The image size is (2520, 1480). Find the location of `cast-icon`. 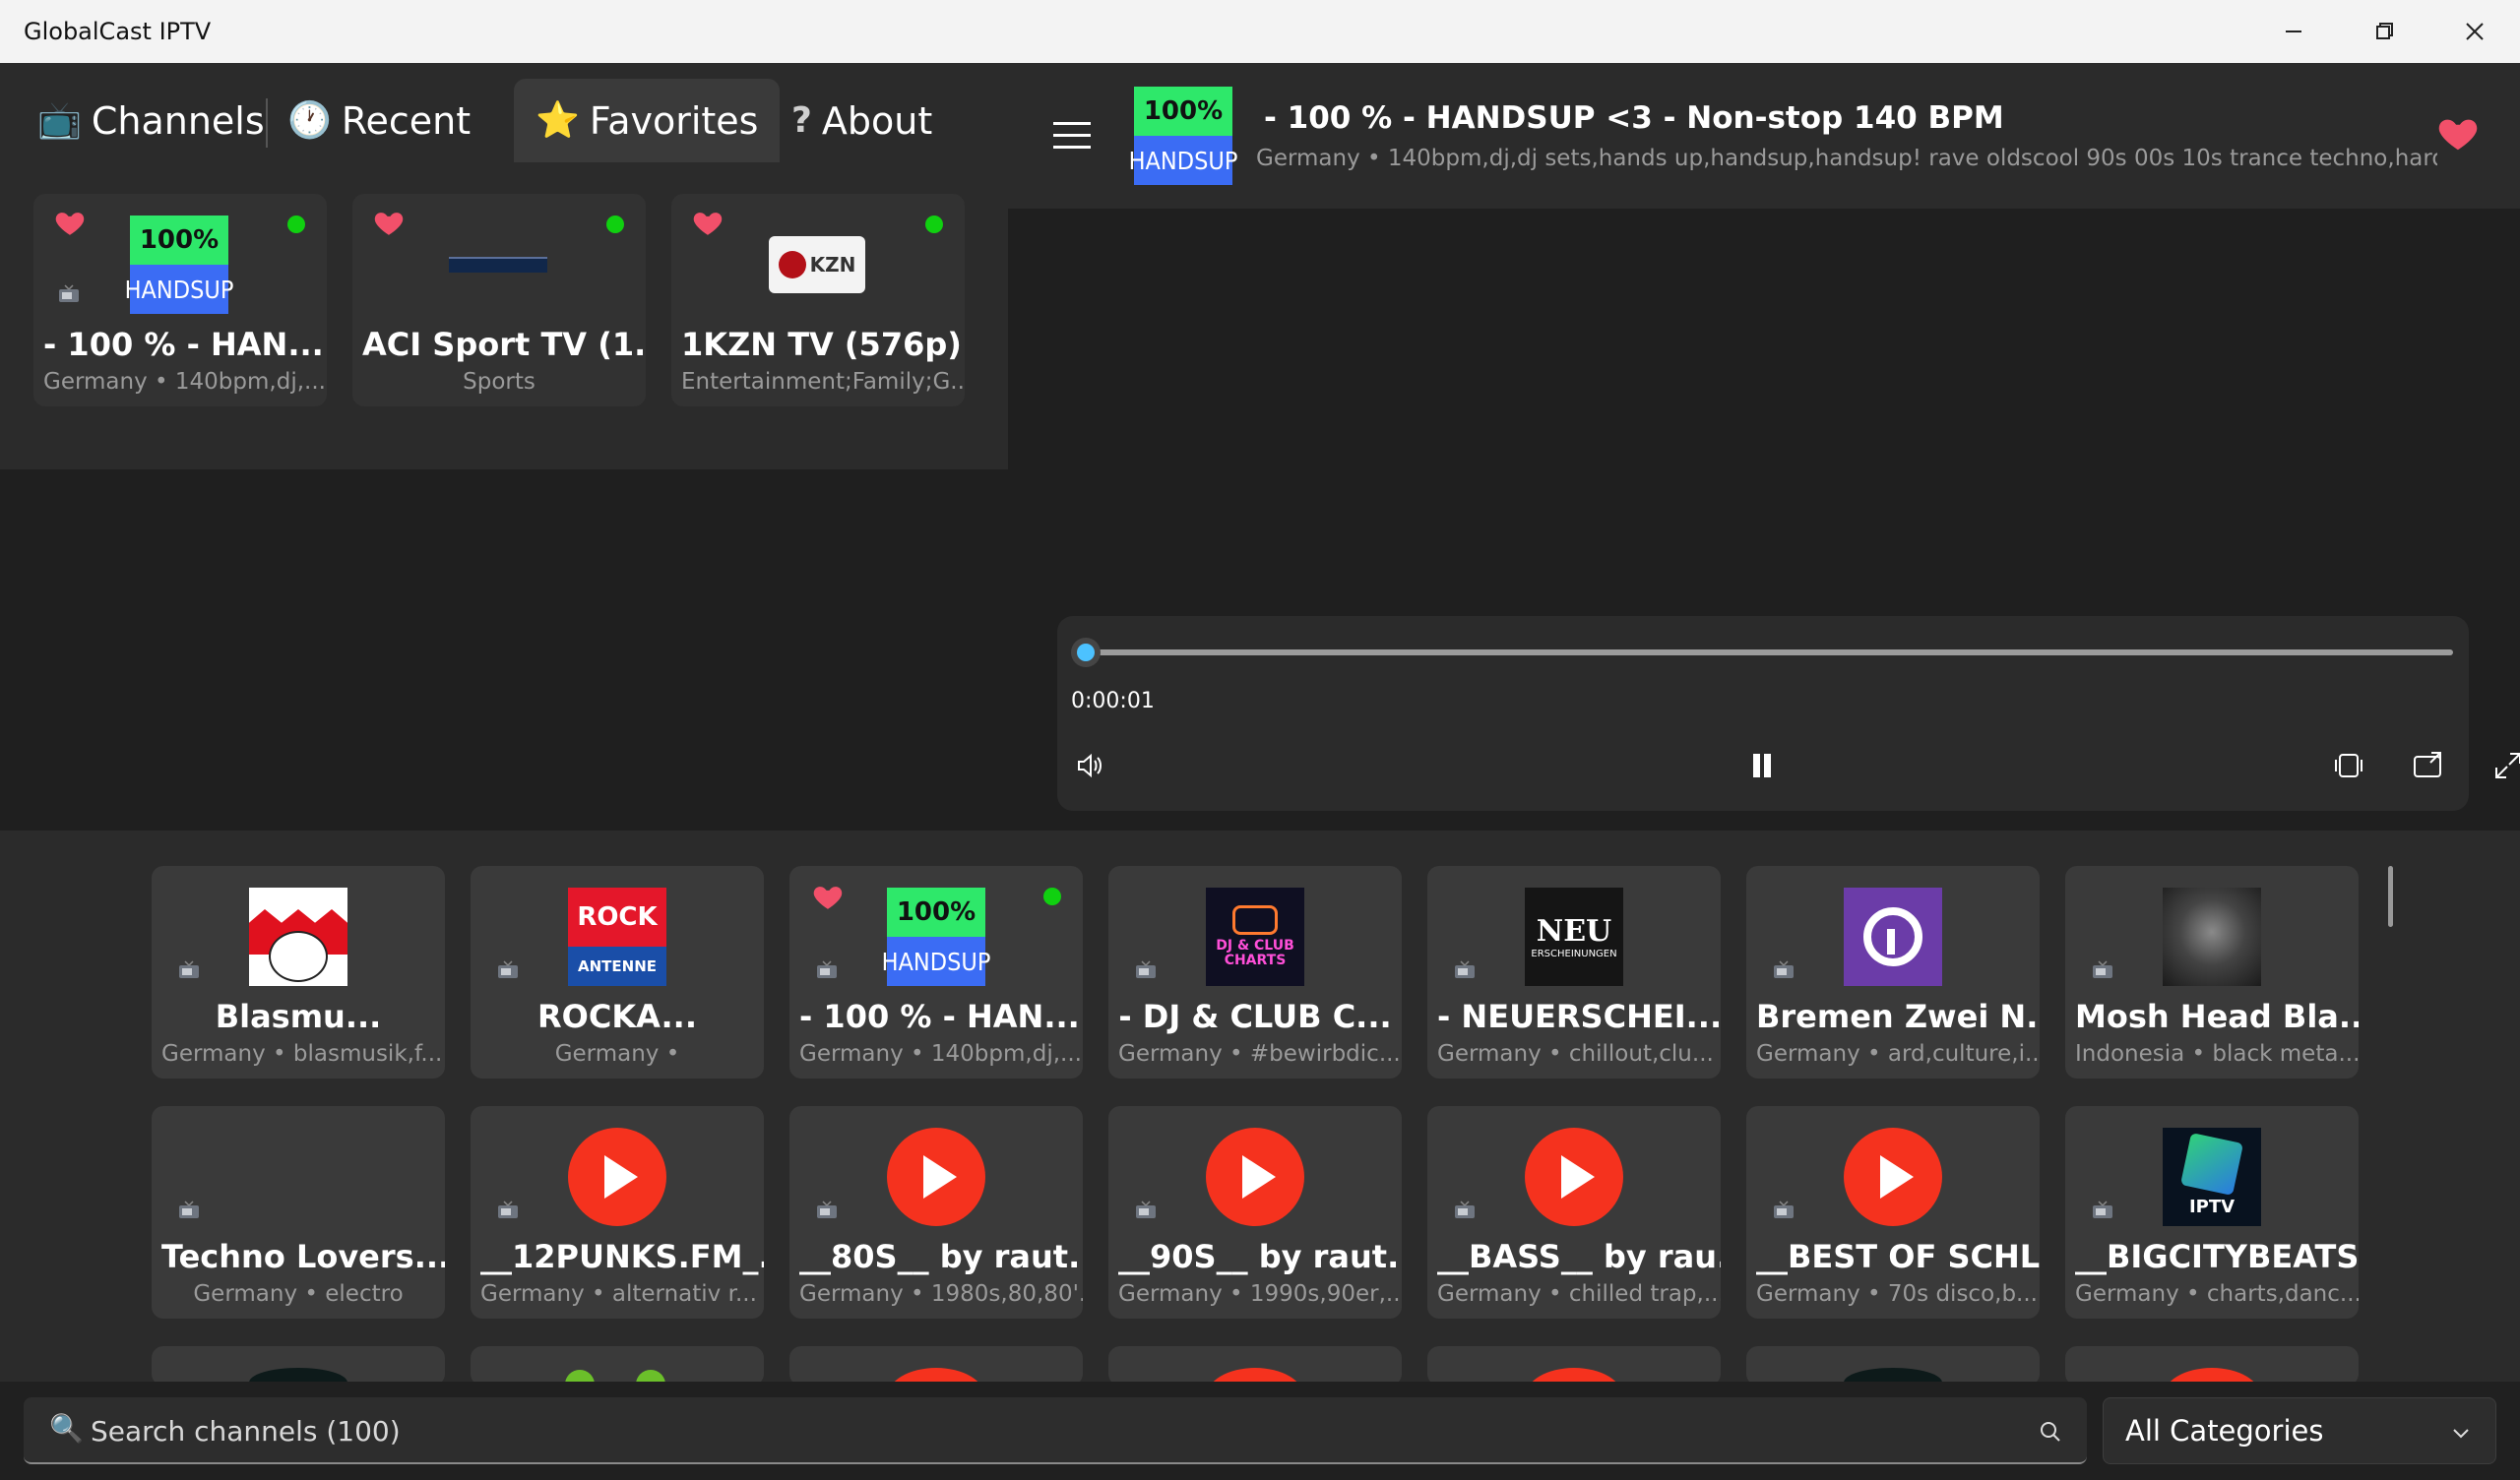

cast-icon is located at coordinates (2427, 764).